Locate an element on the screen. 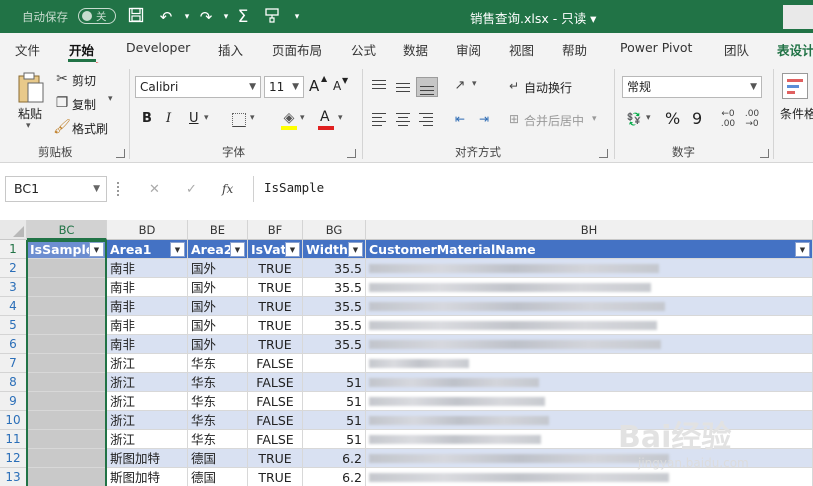 Image resolution: width=813 pixels, height=486 pixels. tab-formulas: 公式 is located at coordinates (363, 49).